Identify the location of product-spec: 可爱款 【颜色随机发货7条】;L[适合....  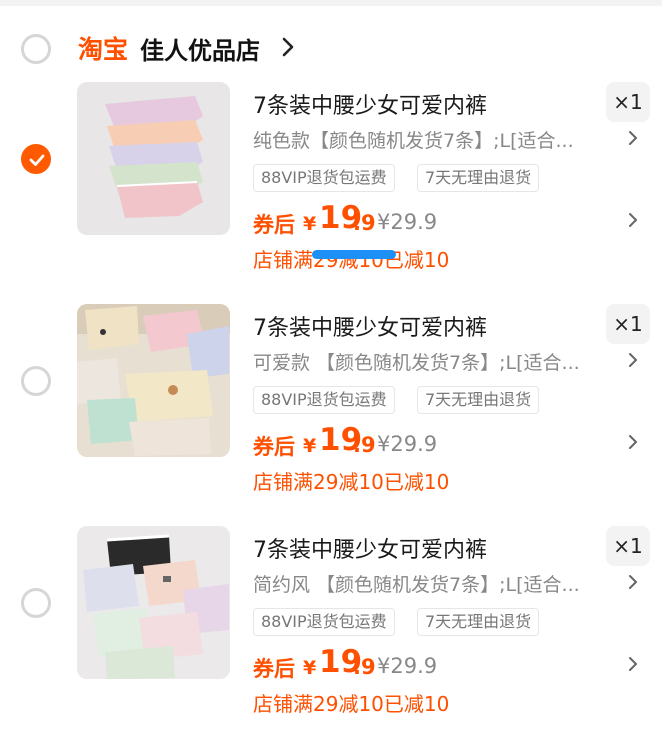
(433, 361).